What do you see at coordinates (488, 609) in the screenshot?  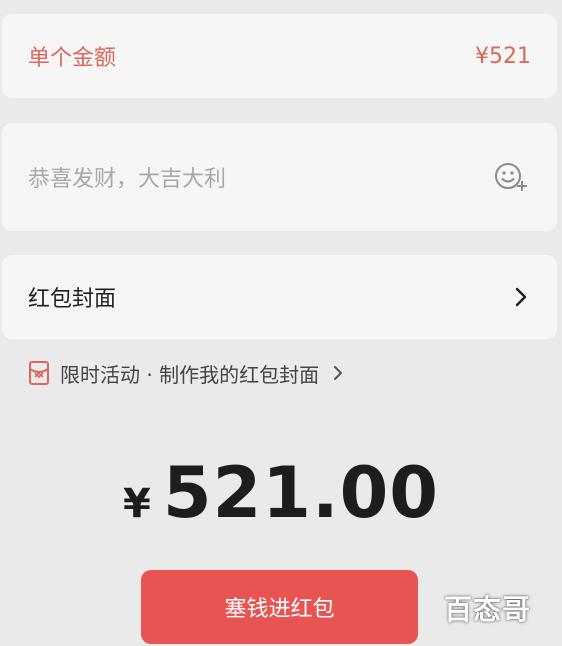 I see `watermark-text: 百态哥` at bounding box center [488, 609].